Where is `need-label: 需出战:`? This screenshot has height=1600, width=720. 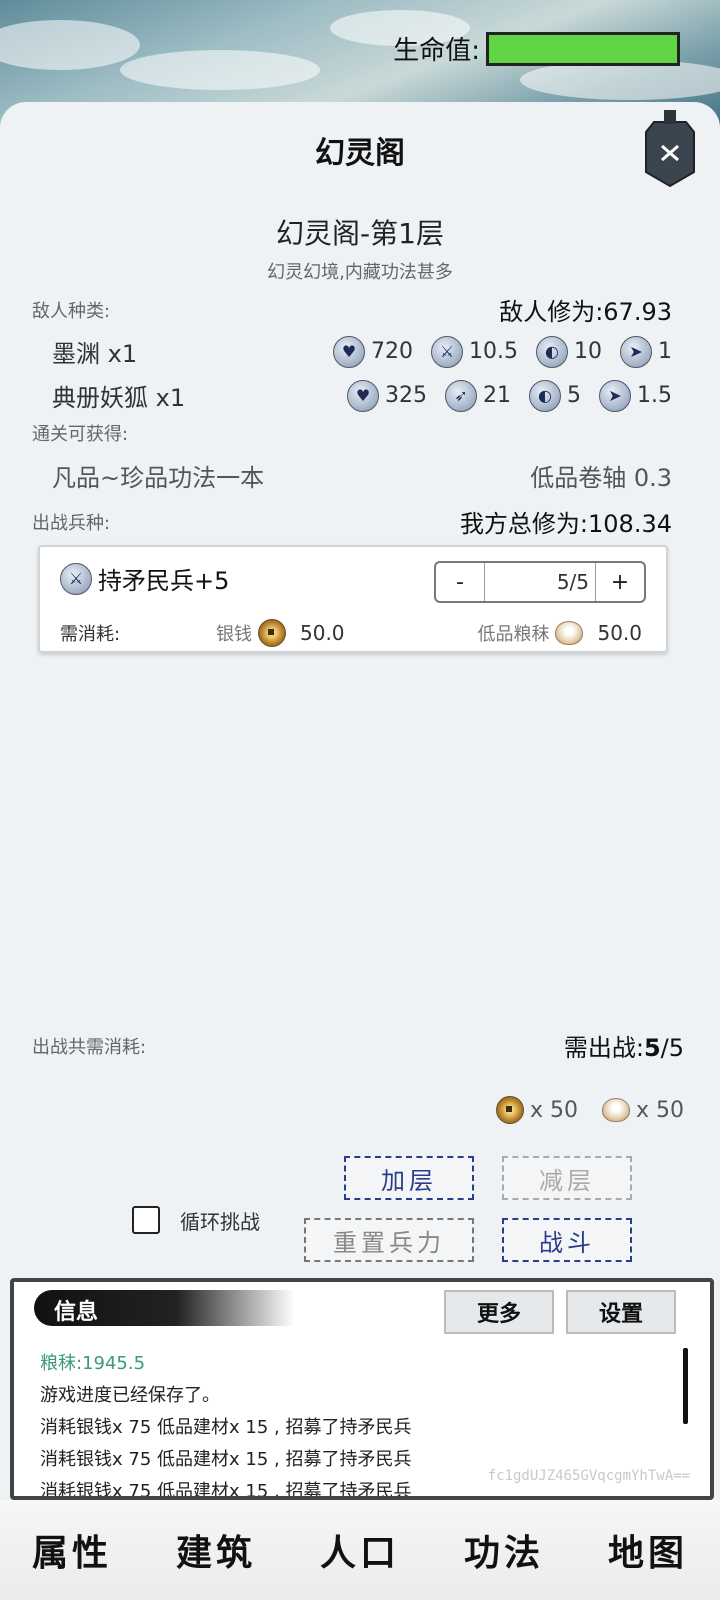 need-label: 需出战: is located at coordinates (603, 1048).